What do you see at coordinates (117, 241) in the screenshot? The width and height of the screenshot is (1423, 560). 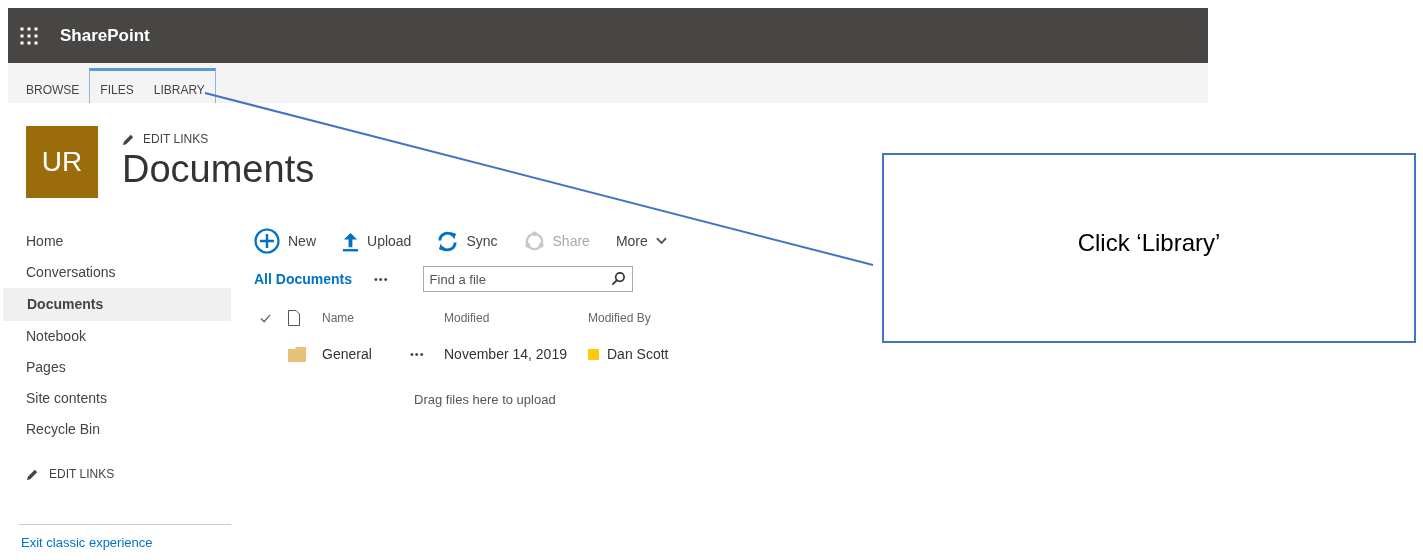 I see `nav-item: Home` at bounding box center [117, 241].